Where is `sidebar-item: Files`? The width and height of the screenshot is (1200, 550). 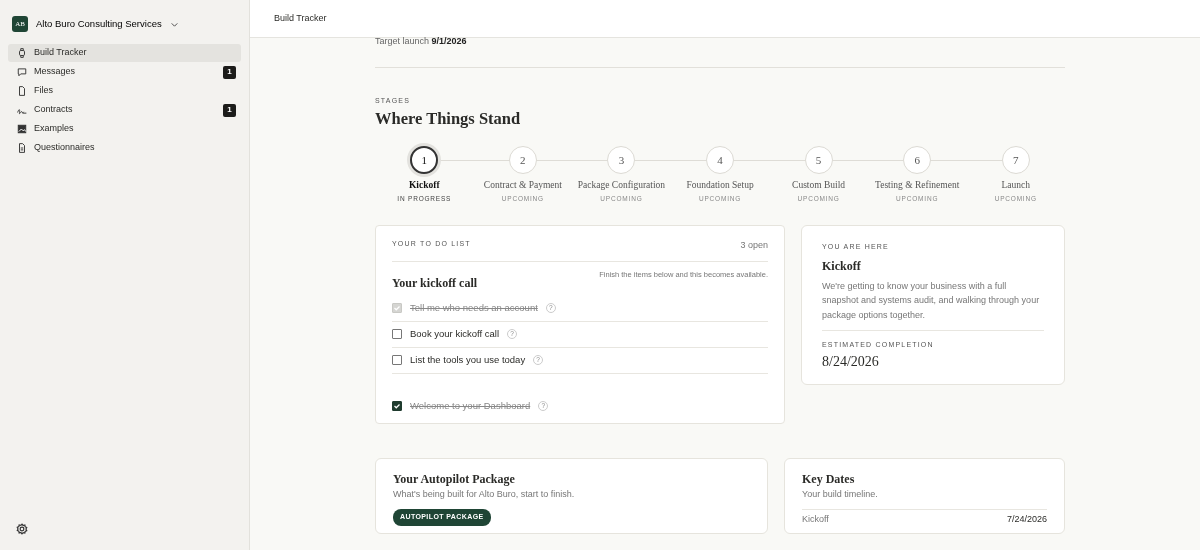
sidebar-item: Files is located at coordinates (124, 91).